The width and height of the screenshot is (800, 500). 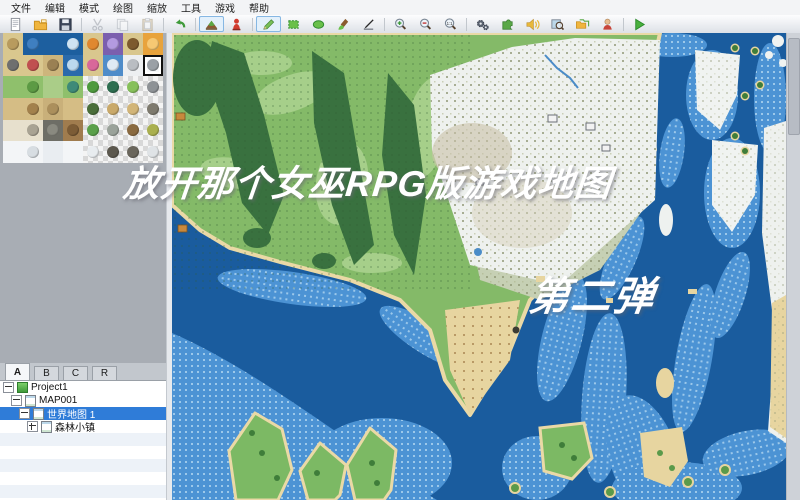 What do you see at coordinates (259, 8) in the screenshot?
I see `menu-item-8: 帮助` at bounding box center [259, 8].